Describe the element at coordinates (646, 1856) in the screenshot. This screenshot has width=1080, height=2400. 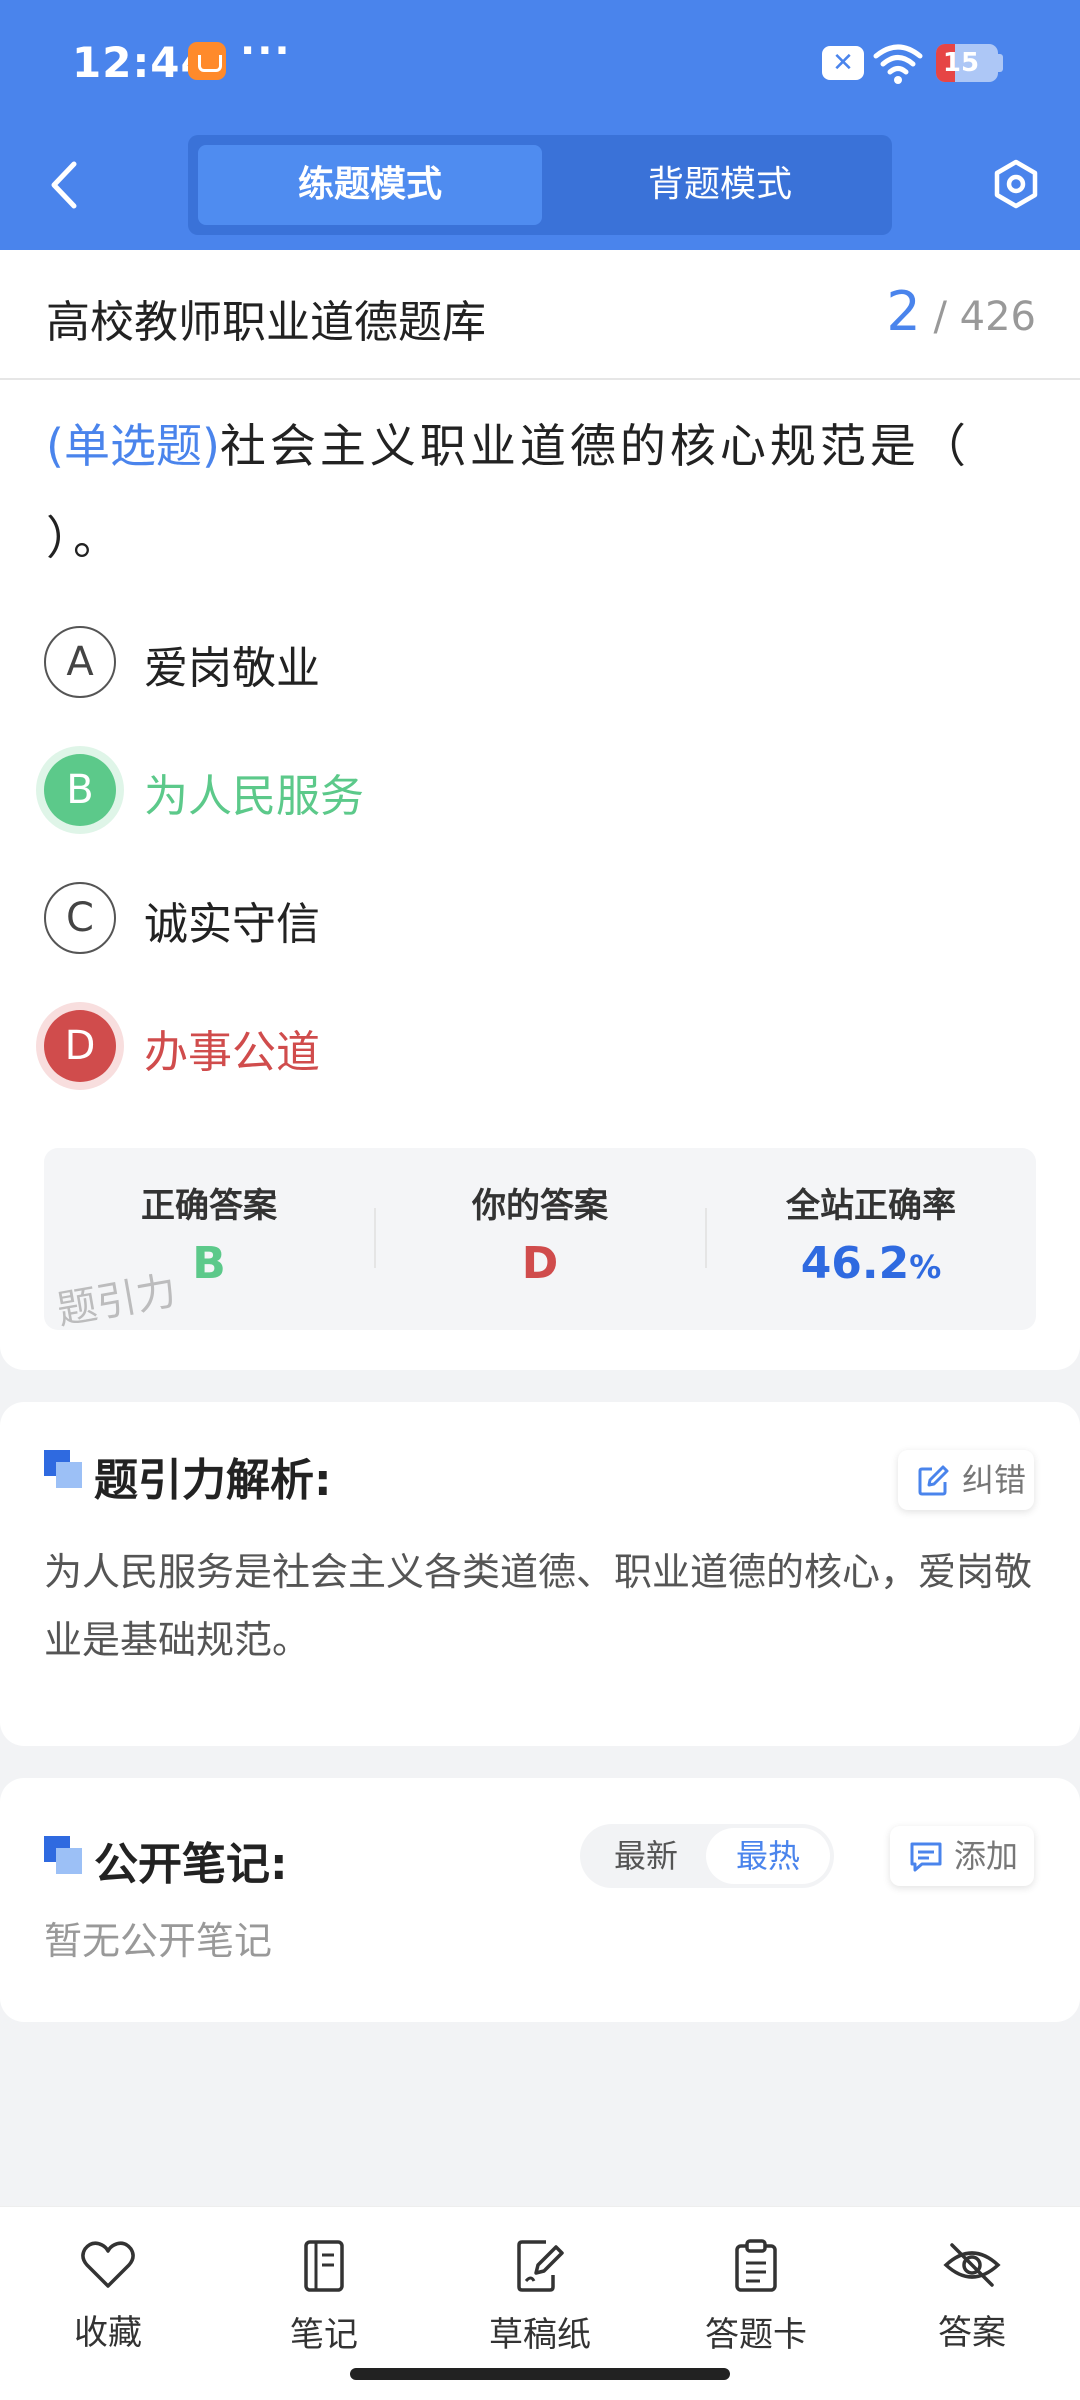
I see `sort-latest: 最新` at that location.